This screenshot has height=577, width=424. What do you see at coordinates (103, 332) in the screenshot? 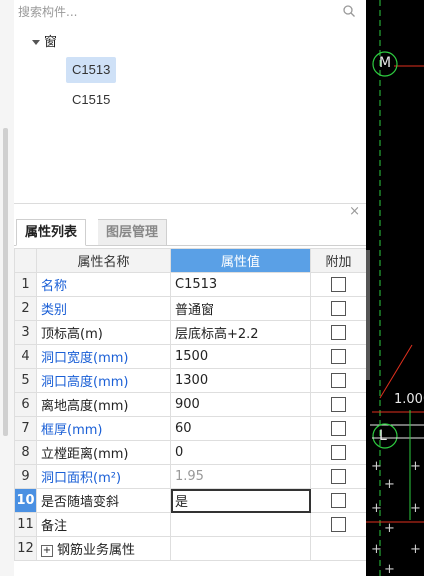
I see `property-name: 顶标高(m)` at bounding box center [103, 332].